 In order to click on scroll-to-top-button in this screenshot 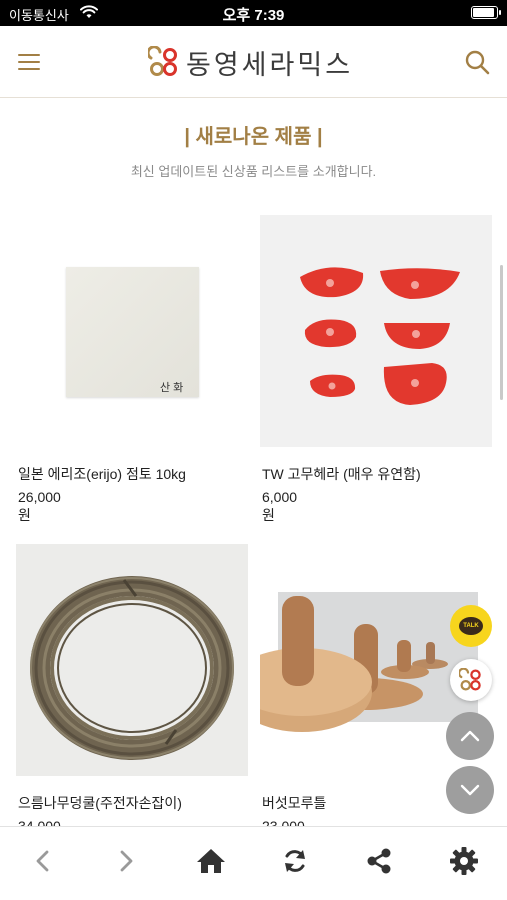, I will do `click(470, 736)`.